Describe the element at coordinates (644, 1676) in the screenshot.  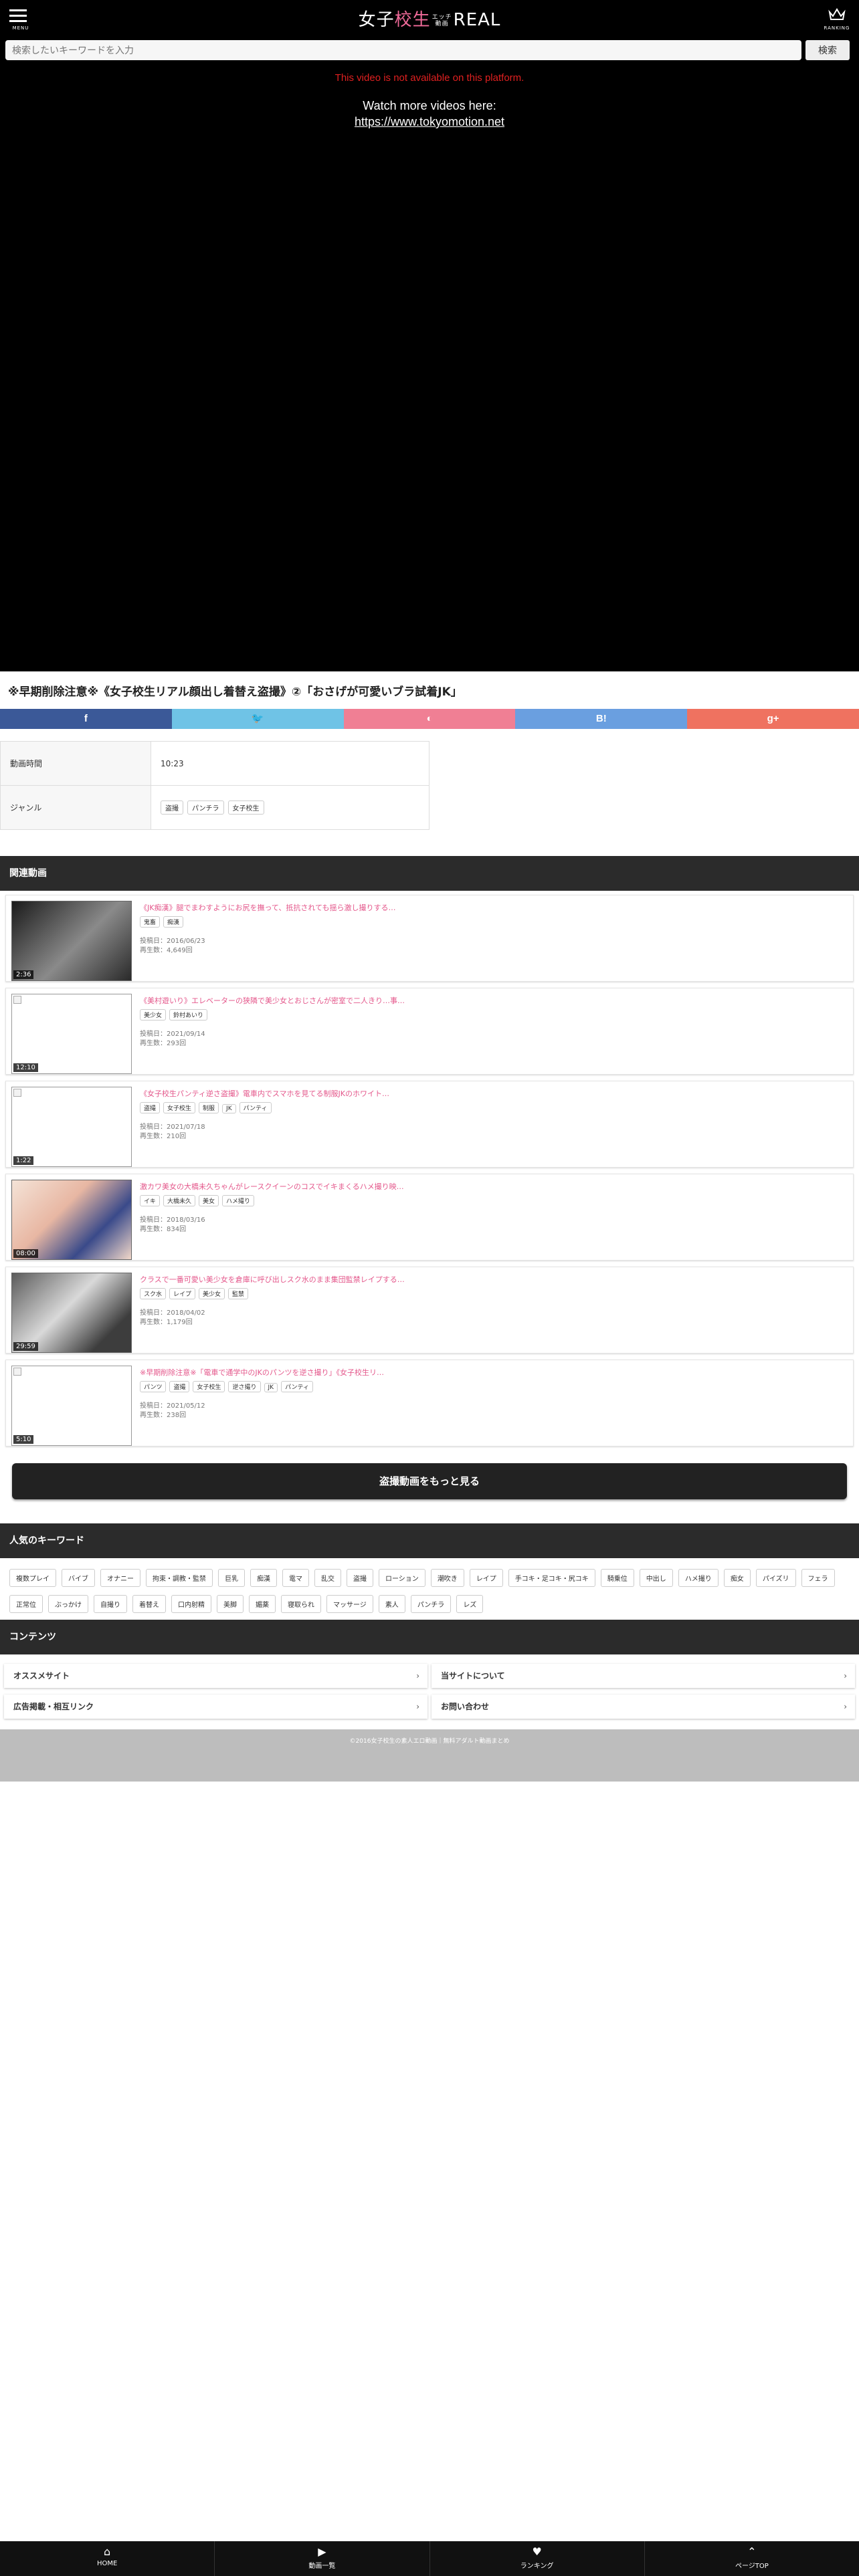
I see `content-link-about: 当サイトについて ›` at that location.